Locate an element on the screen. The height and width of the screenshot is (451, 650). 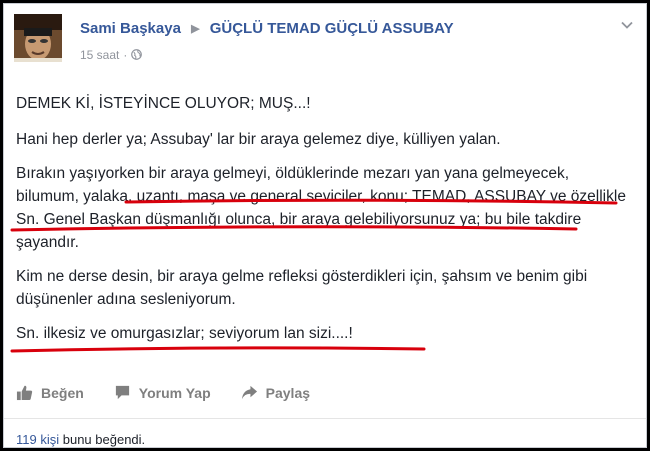
share-label: Paylaş is located at coordinates (288, 392).